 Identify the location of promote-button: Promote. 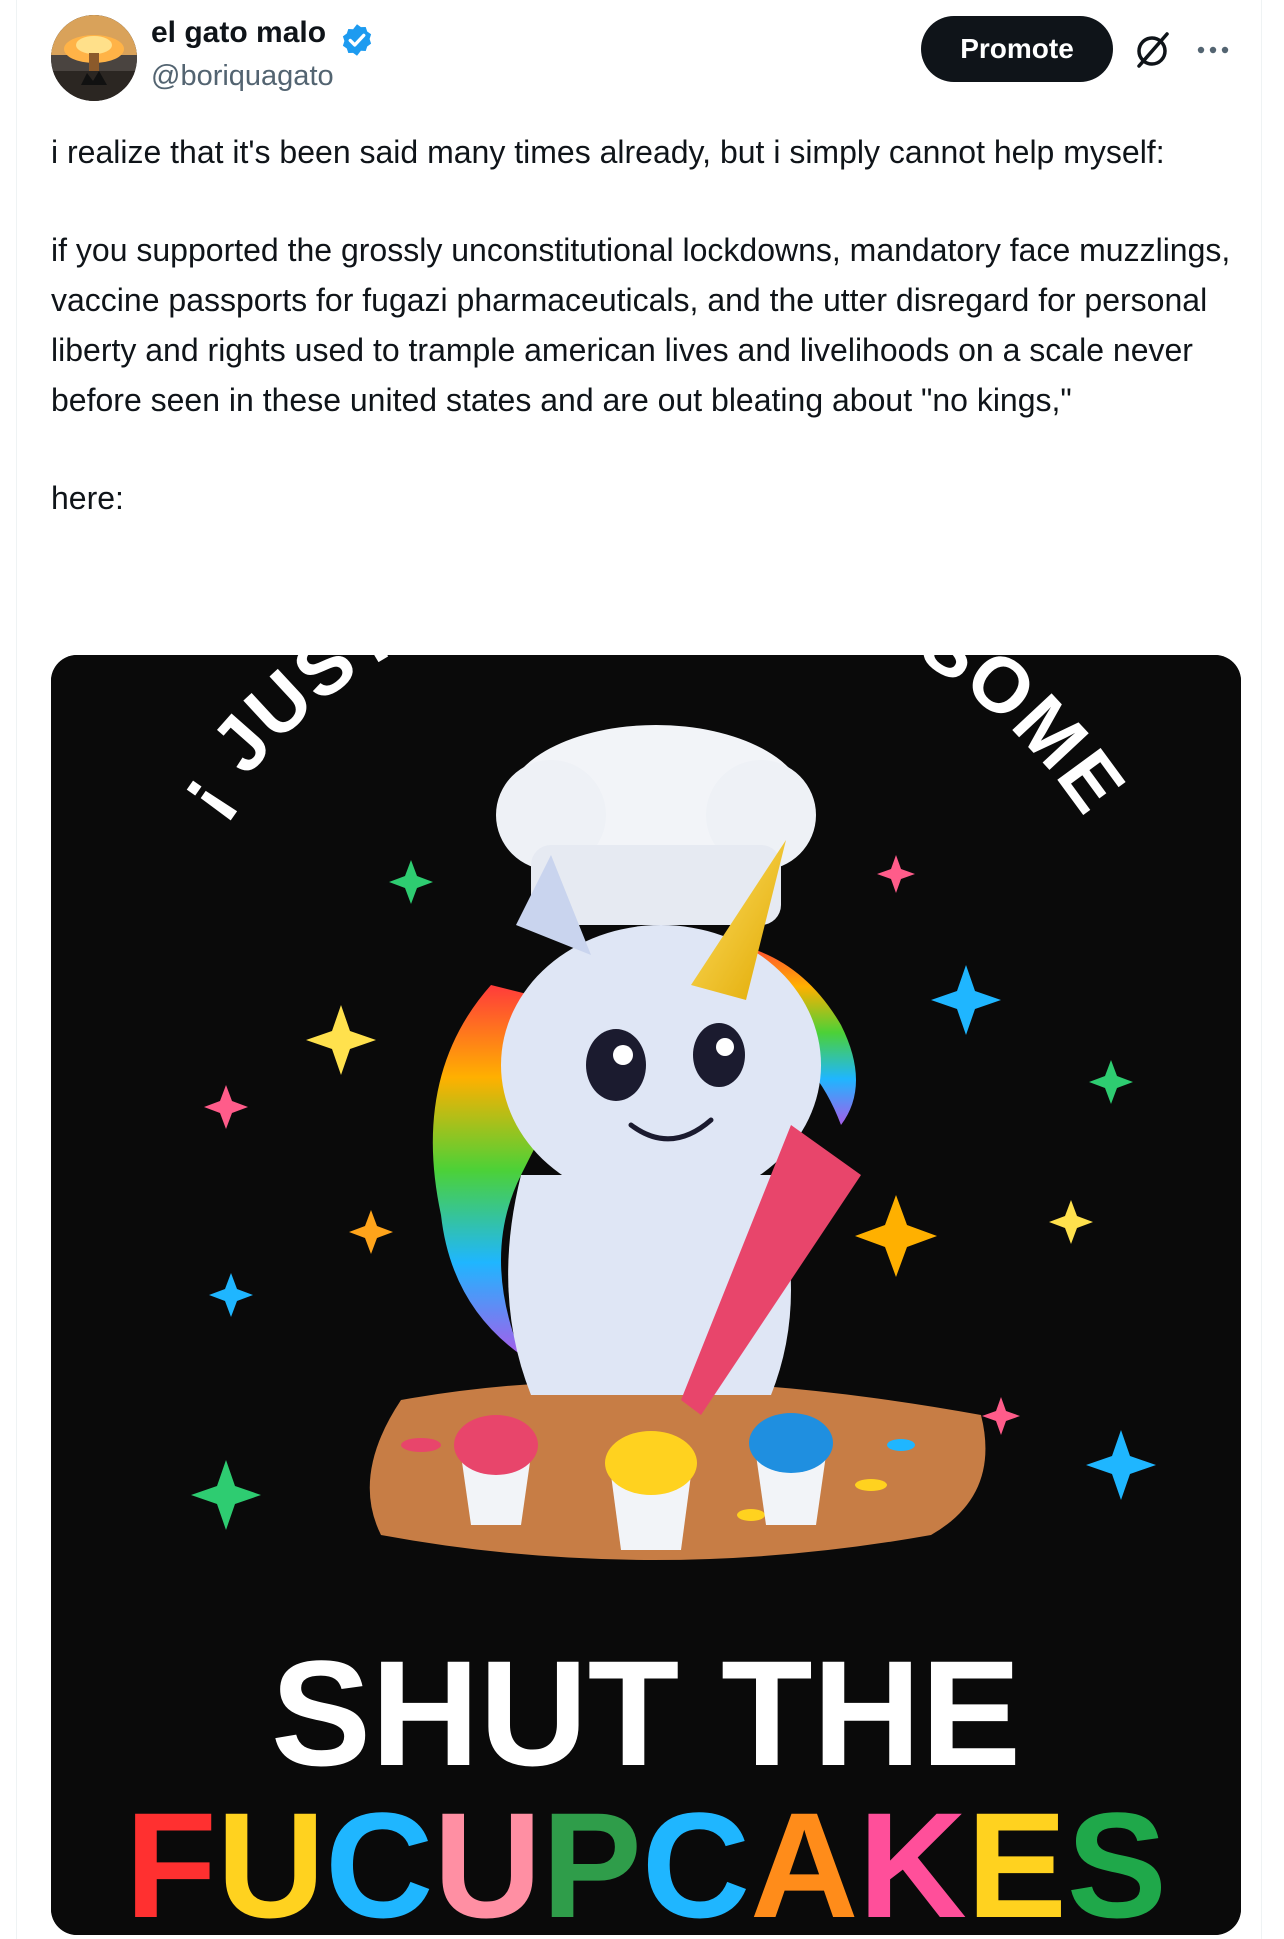
(1017, 49).